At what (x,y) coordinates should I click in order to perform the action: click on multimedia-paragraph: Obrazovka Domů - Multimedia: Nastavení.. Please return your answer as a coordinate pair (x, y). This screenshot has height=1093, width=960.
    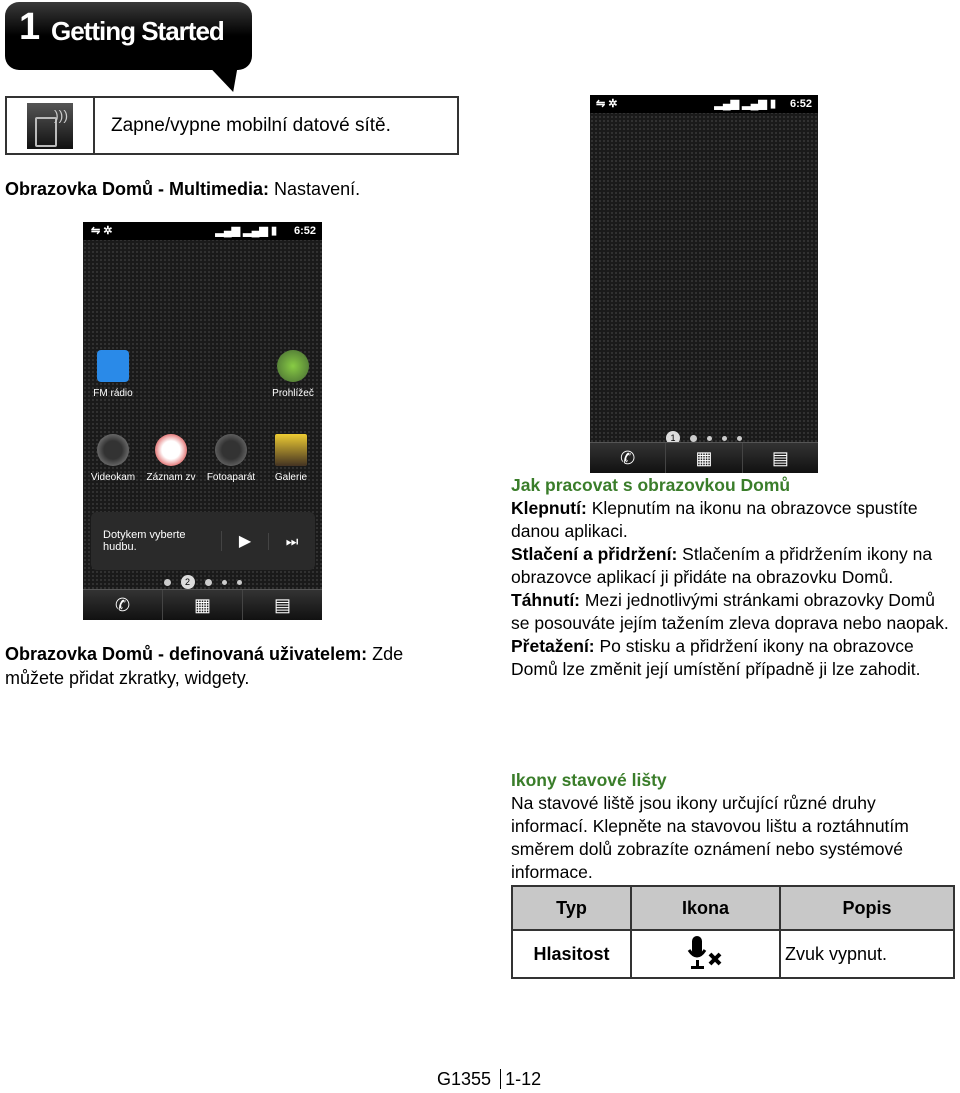
    Looking at the image, I should click on (182, 189).